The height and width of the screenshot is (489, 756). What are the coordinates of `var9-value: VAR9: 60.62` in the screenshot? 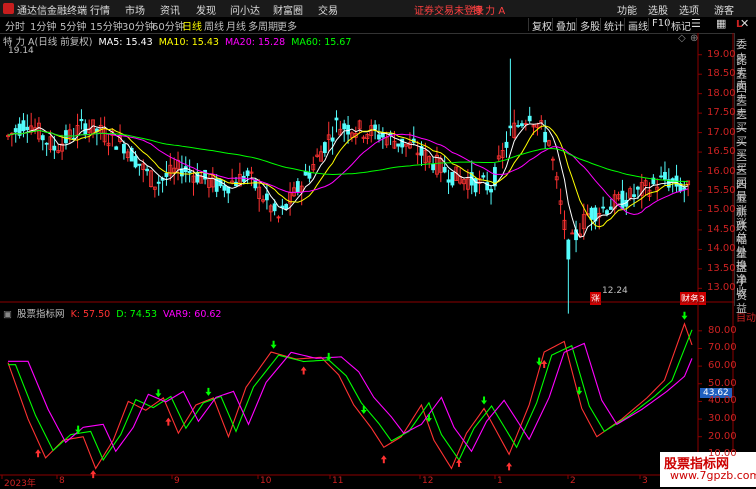 It's located at (192, 314).